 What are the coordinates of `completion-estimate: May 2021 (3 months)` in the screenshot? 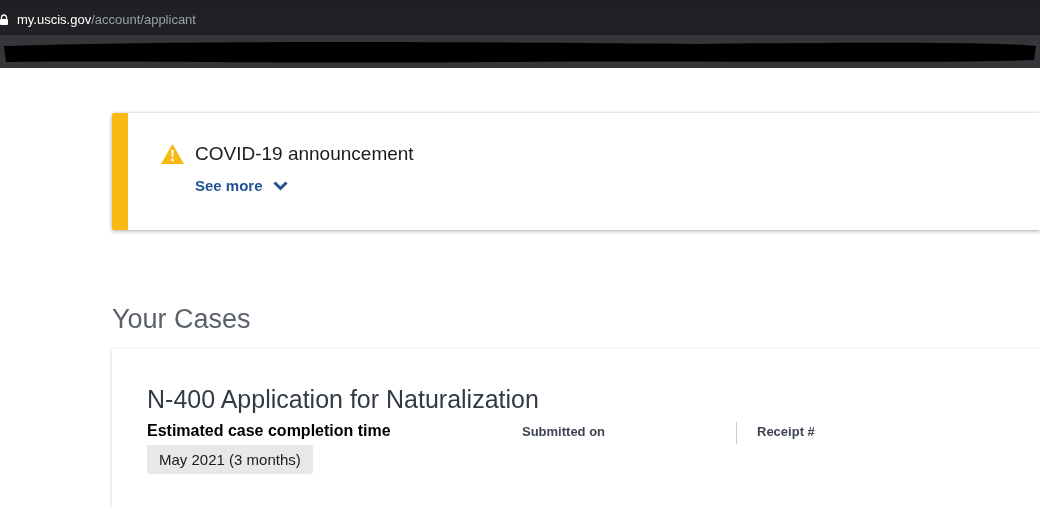 It's located at (230, 459).